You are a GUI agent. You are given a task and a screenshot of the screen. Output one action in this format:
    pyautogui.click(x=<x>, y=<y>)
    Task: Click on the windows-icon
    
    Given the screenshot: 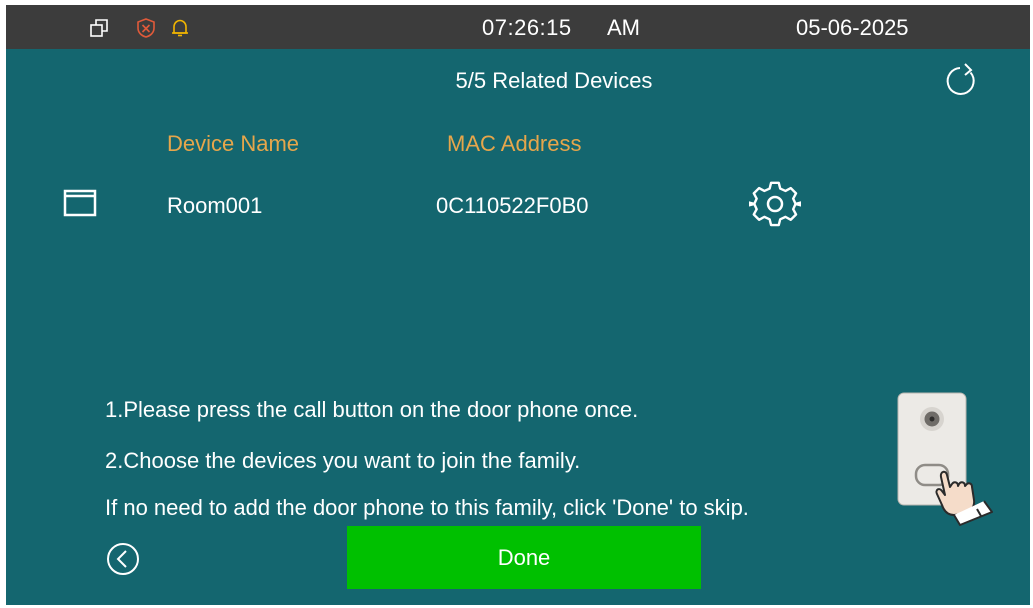 What is the action you would take?
    pyautogui.click(x=99, y=28)
    